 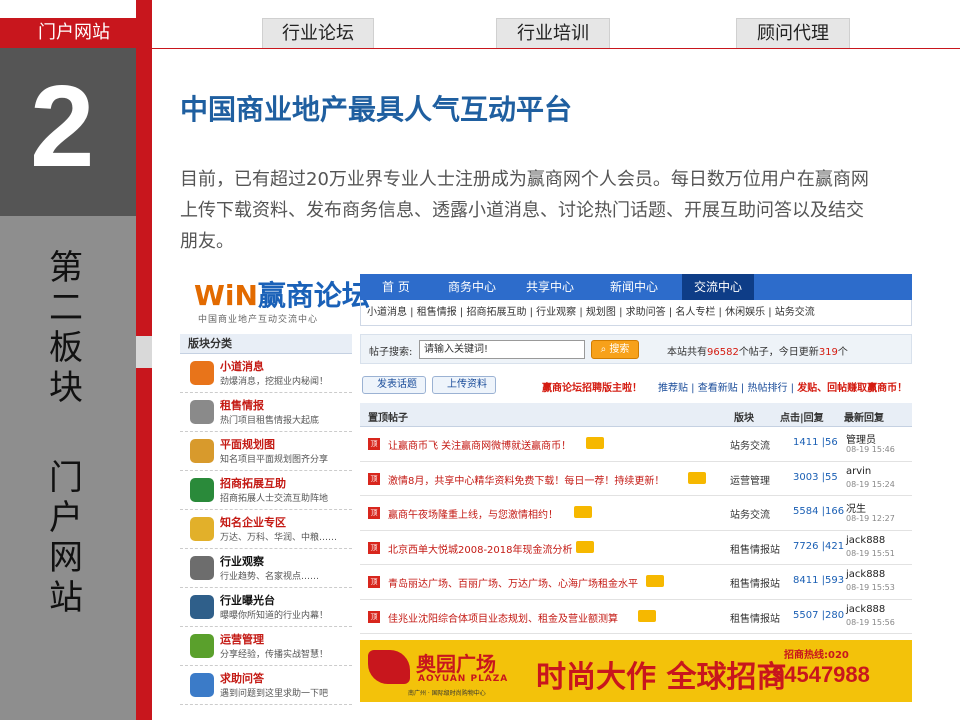 I want to click on earn-coins-link: 发贴、回帖赚取赢商币！, so click(x=852, y=388).